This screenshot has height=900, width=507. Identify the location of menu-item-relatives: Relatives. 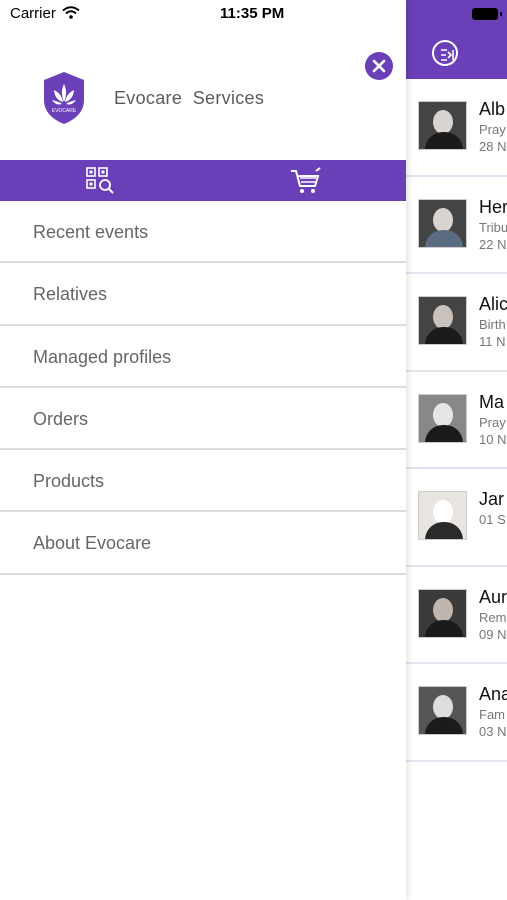
(203, 294).